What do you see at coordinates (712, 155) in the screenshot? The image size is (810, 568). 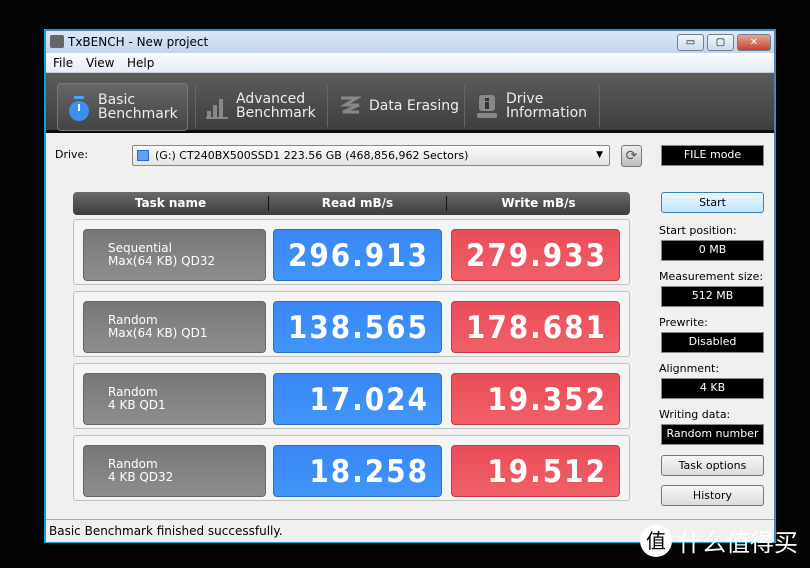 I see `mode-display: FILE mode` at bounding box center [712, 155].